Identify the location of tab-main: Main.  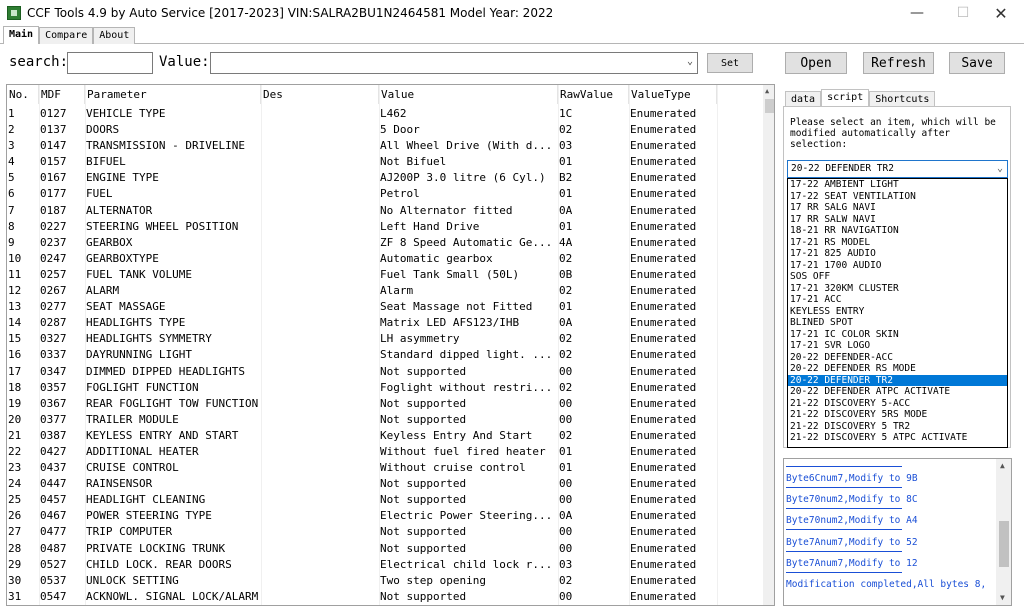
(21, 35).